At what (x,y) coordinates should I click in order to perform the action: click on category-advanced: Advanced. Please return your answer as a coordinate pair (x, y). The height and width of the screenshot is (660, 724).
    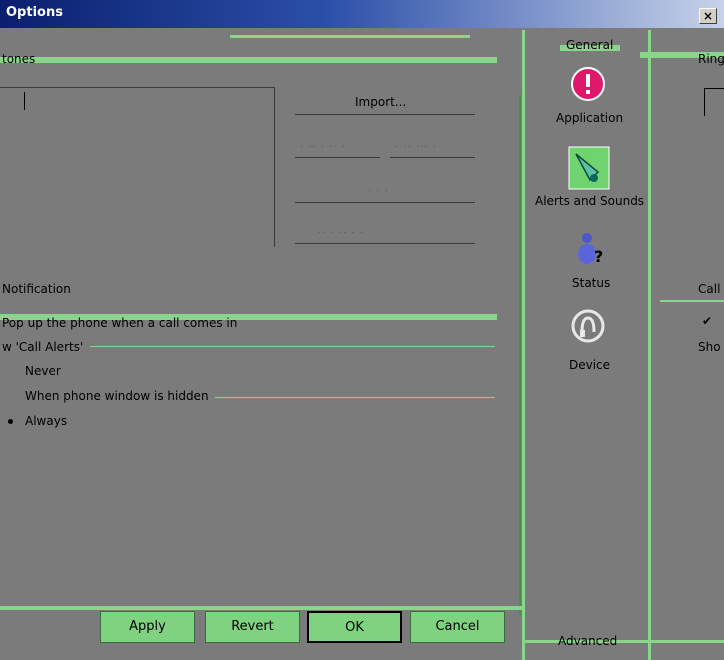
    Looking at the image, I should click on (588, 641).